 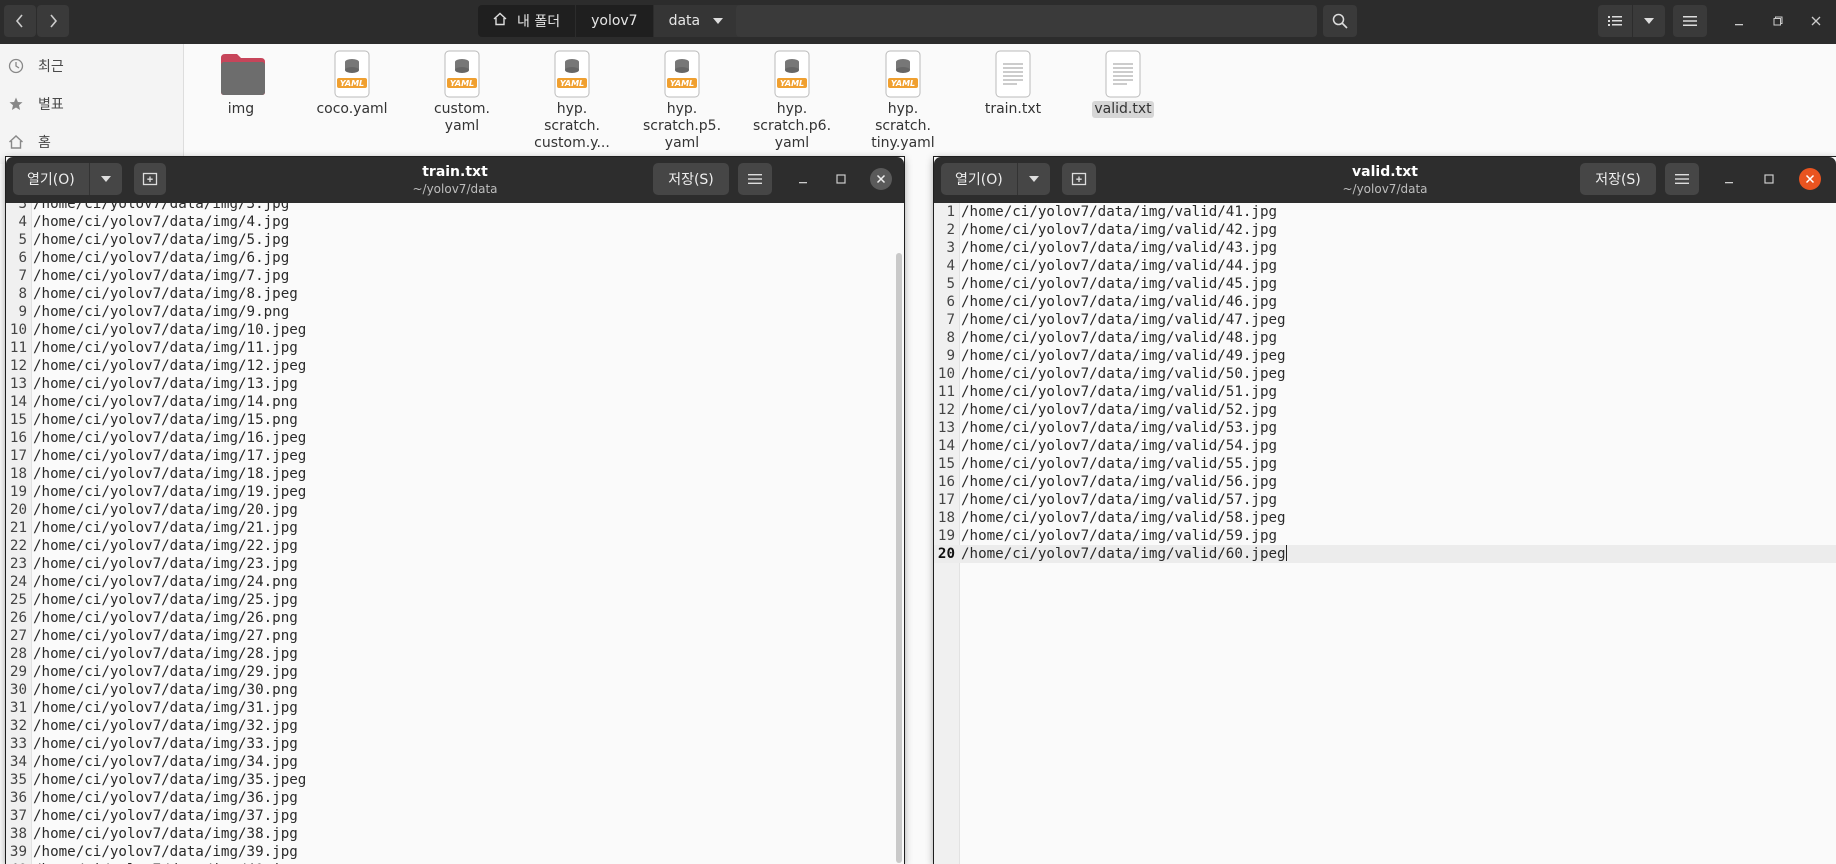 I want to click on text-line: 19/home/ci/yolov7/data/img/19.jpeg, so click(x=455, y=492).